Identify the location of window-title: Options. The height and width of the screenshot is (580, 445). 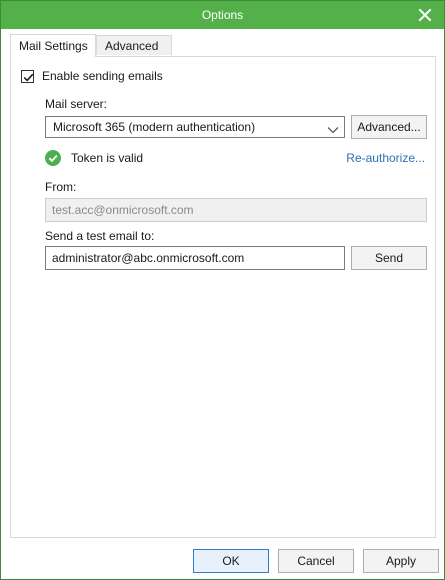
(222, 15).